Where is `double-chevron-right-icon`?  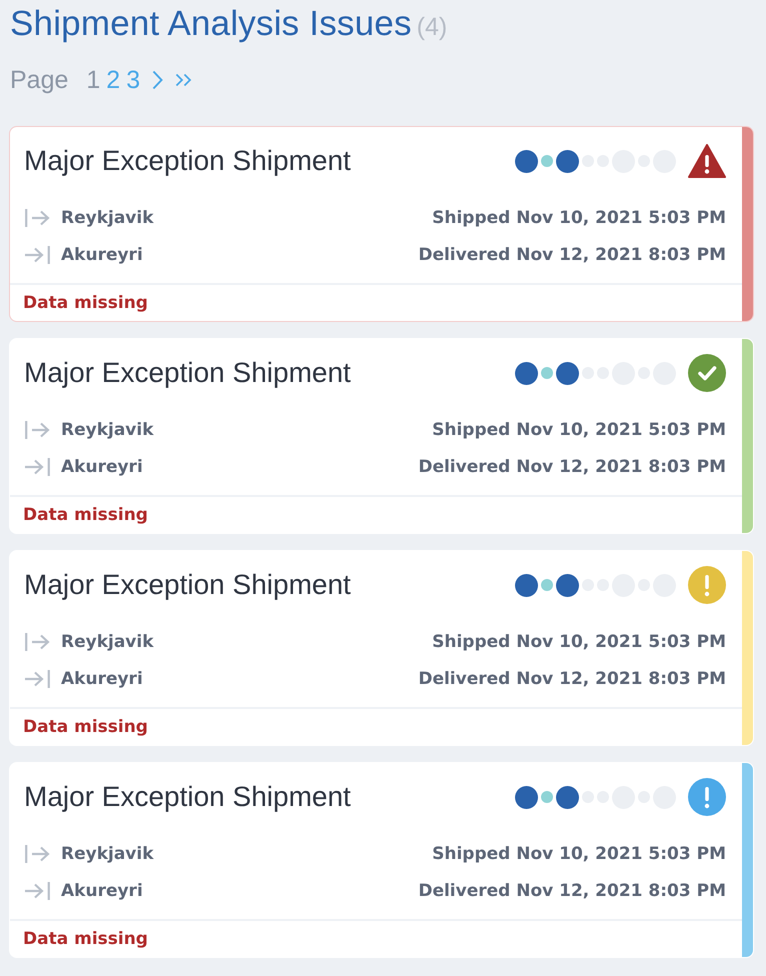
double-chevron-right-icon is located at coordinates (183, 80).